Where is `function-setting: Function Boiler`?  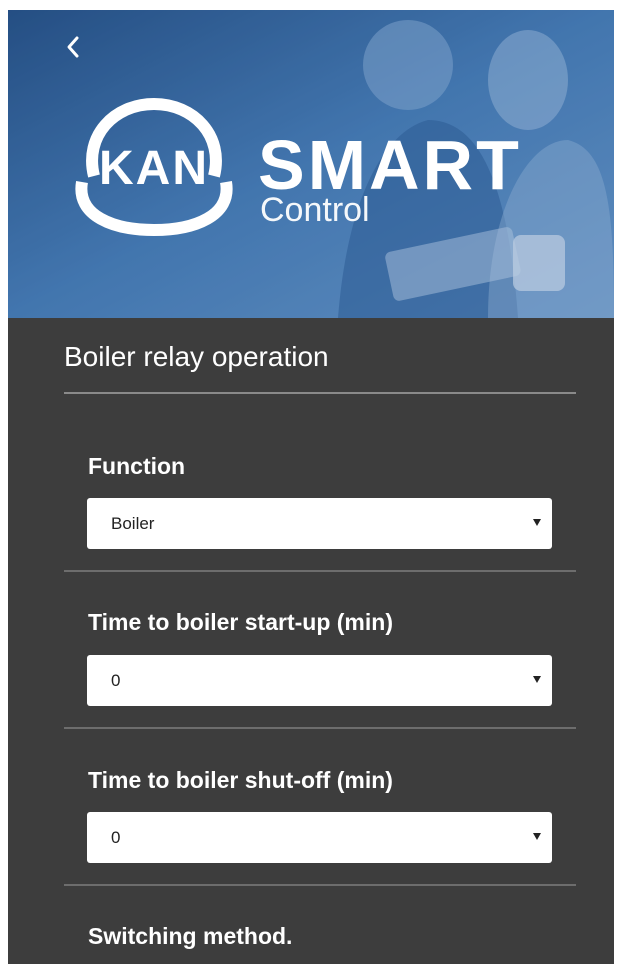
function-setting: Function Boiler is located at coordinates (320, 506).